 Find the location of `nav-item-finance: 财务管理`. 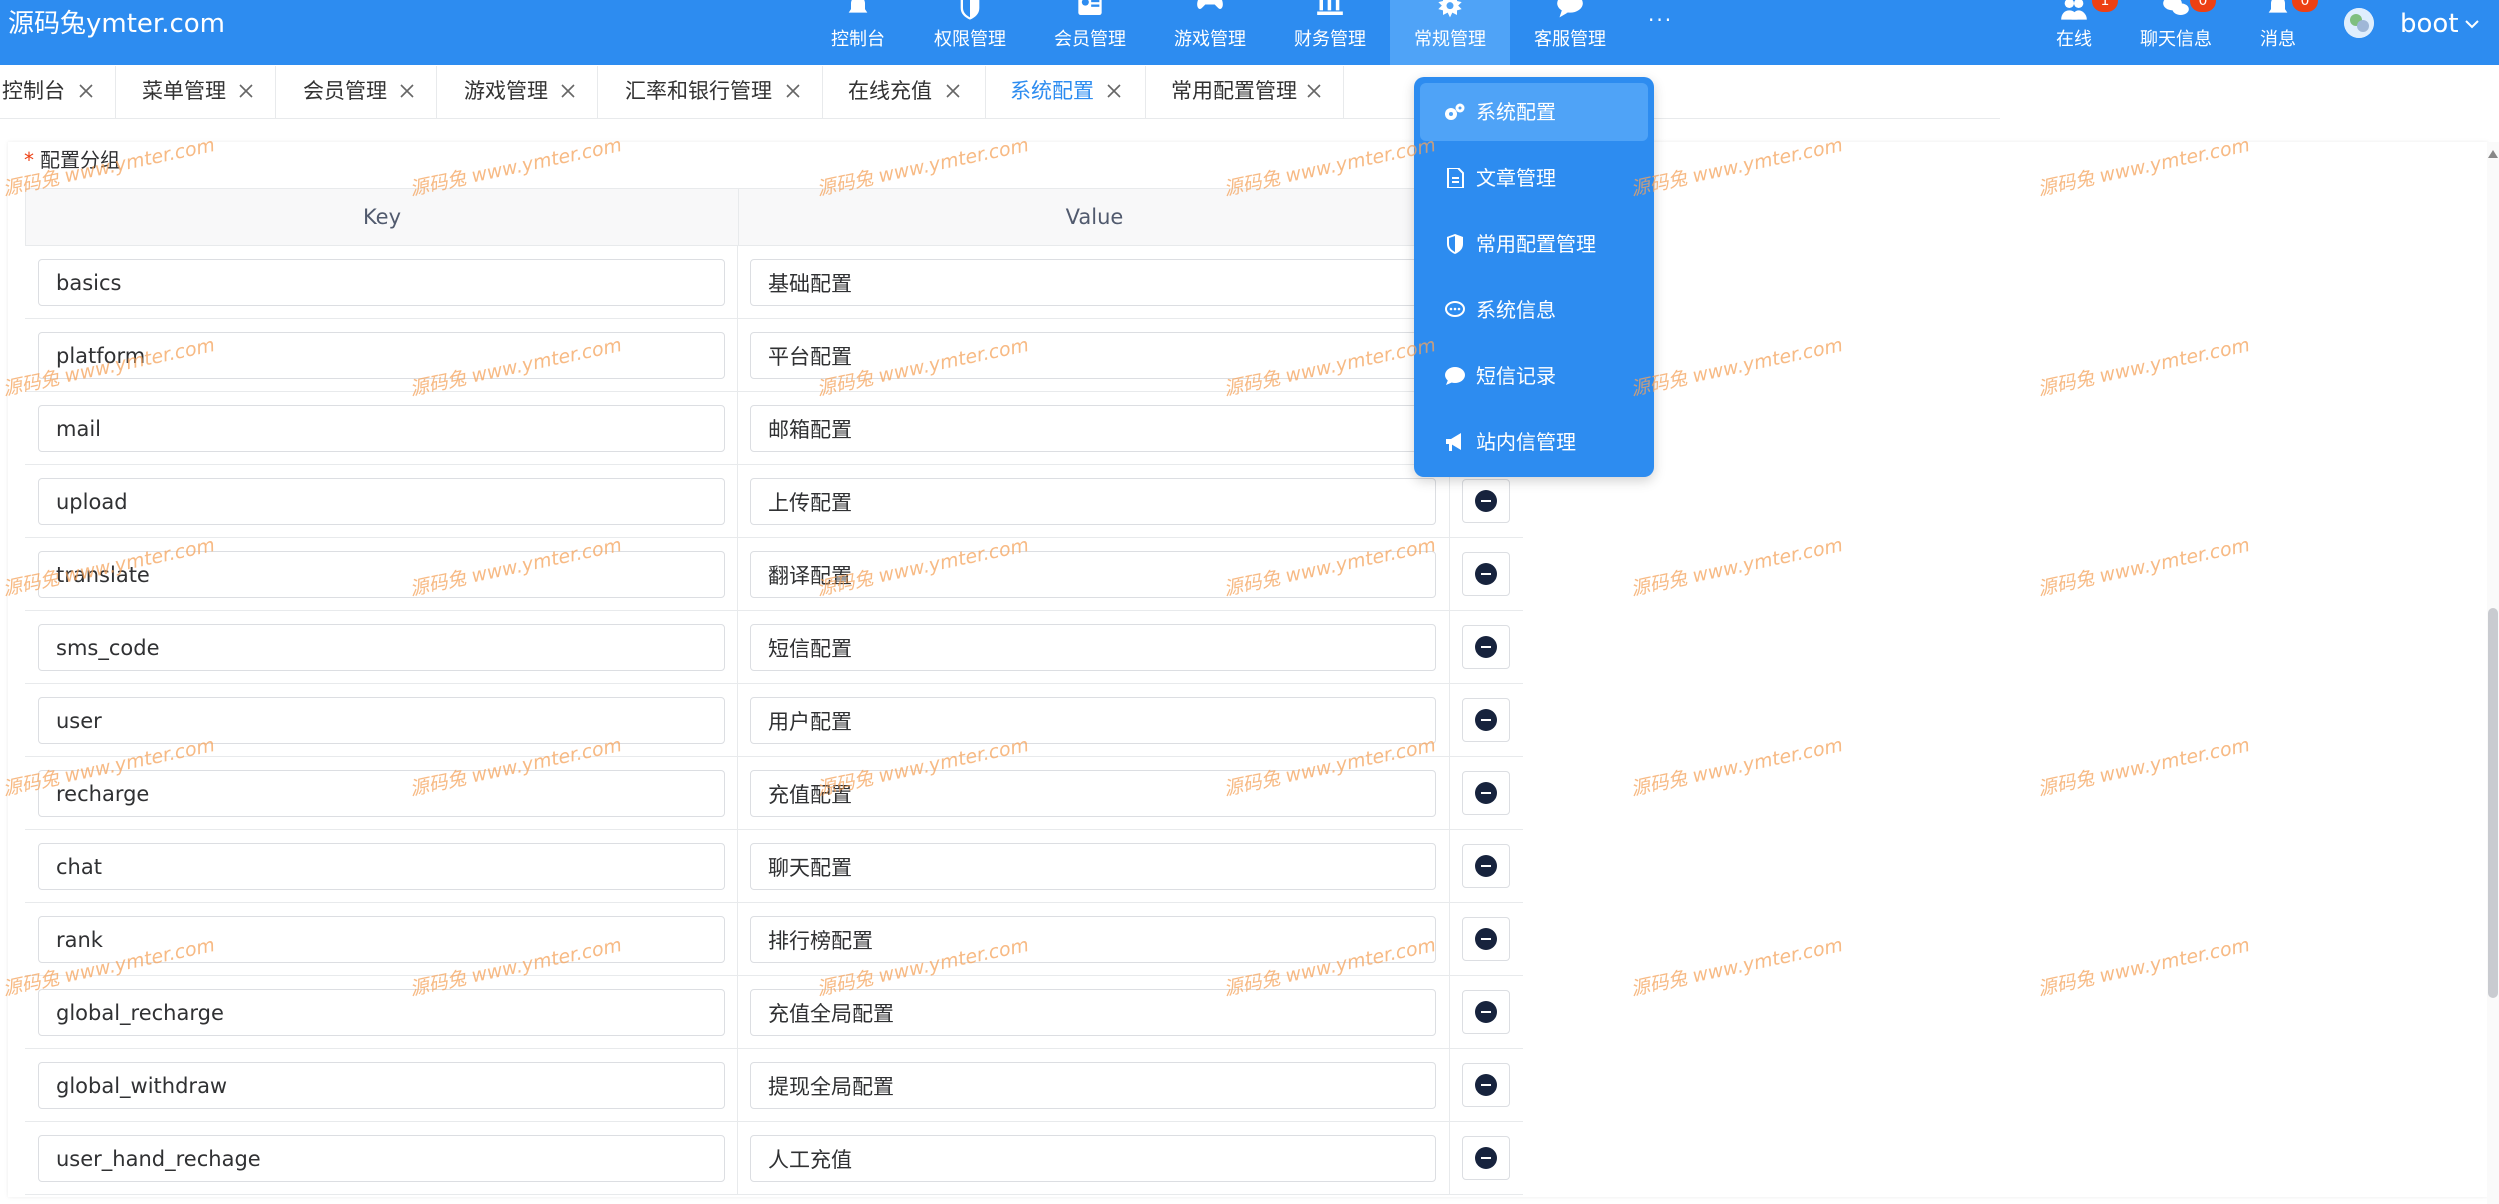

nav-item-finance: 财务管理 is located at coordinates (1330, 32).